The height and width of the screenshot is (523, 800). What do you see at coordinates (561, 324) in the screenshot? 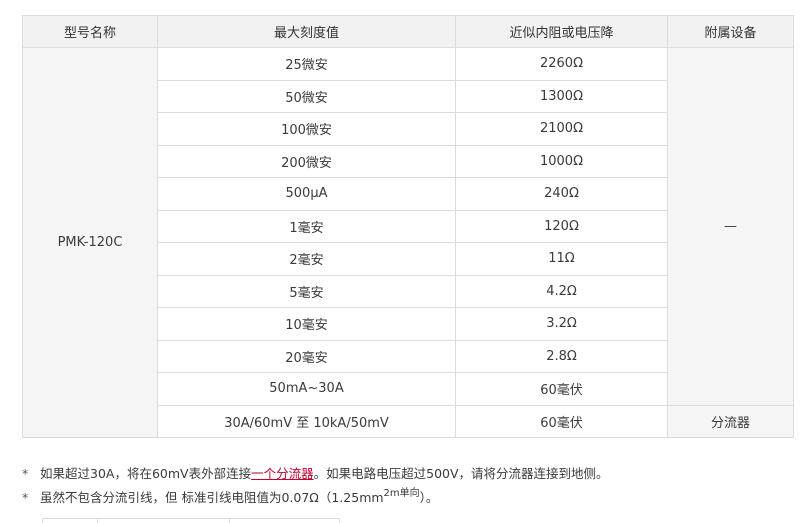
I see `resistance-cell: 3.2Ω` at bounding box center [561, 324].